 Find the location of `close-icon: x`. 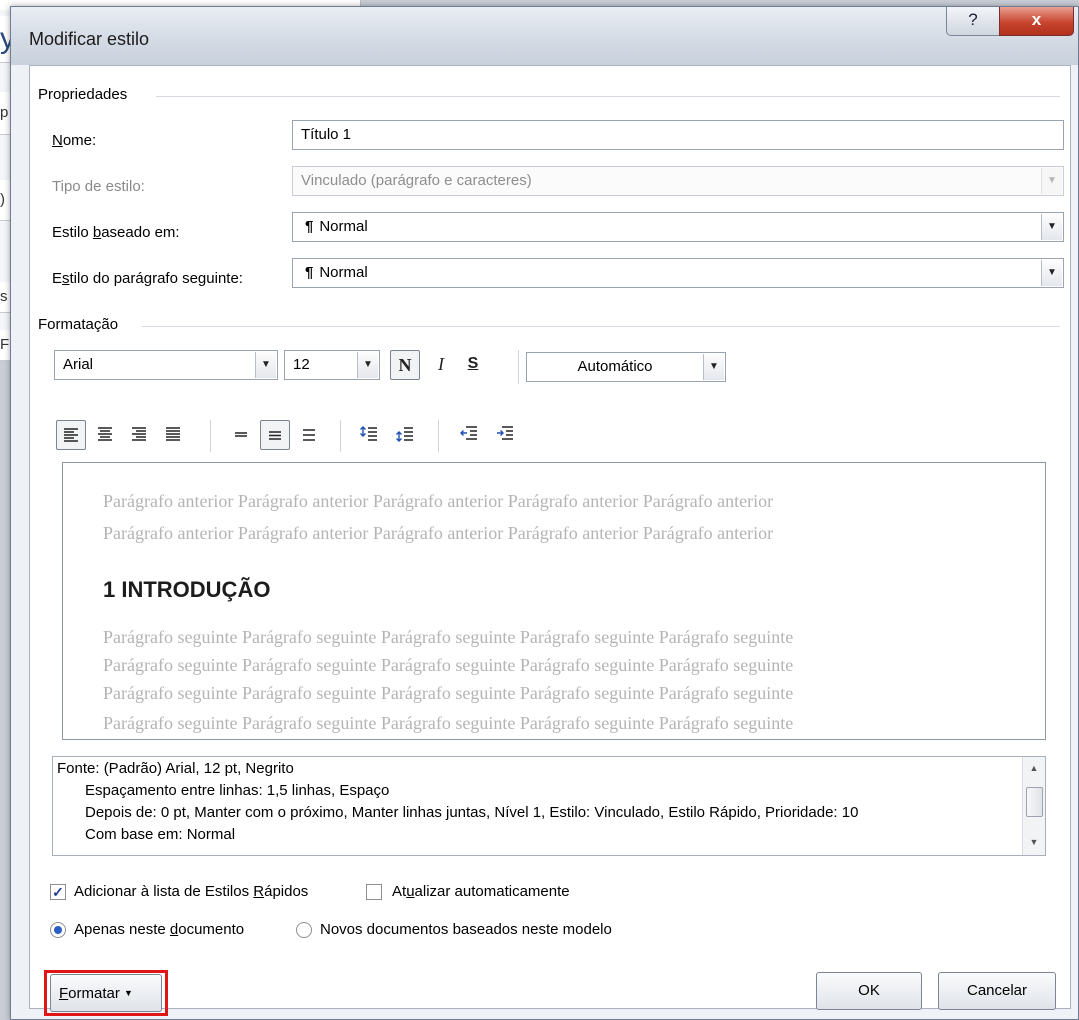

close-icon: x is located at coordinates (1036, 21).